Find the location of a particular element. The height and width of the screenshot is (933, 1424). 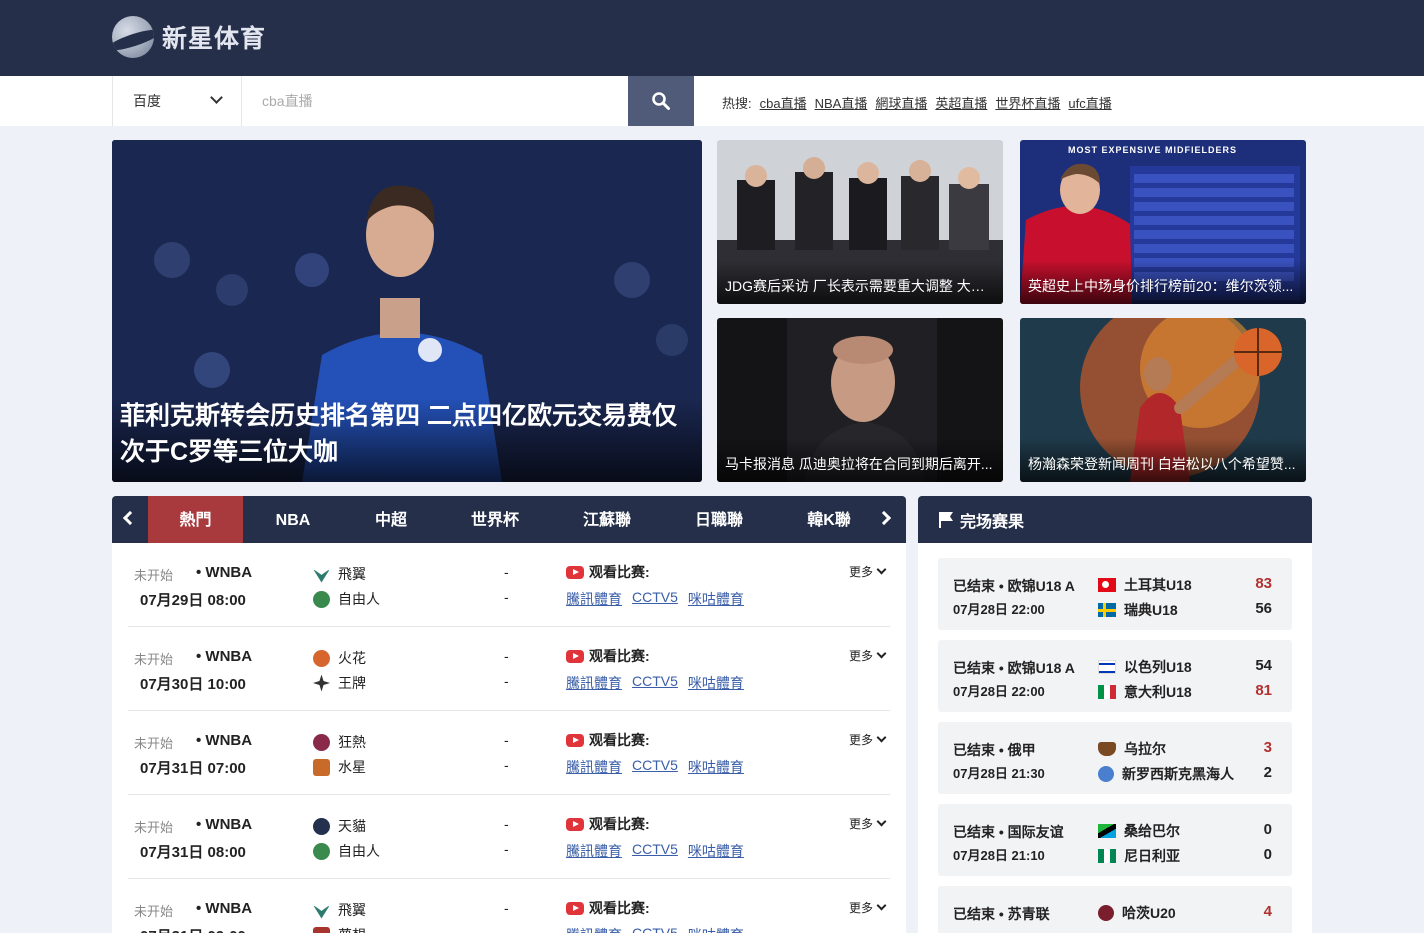

team-name: 王牌 is located at coordinates (352, 683).